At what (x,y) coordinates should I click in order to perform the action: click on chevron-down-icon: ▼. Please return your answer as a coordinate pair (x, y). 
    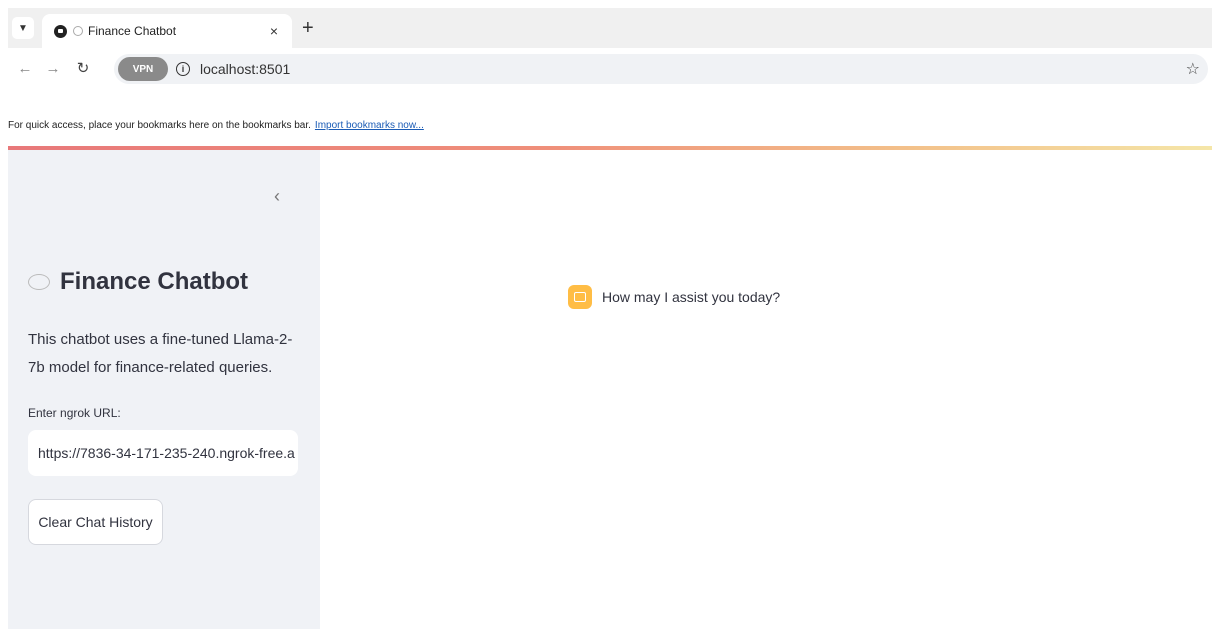
    Looking at the image, I should click on (23, 28).